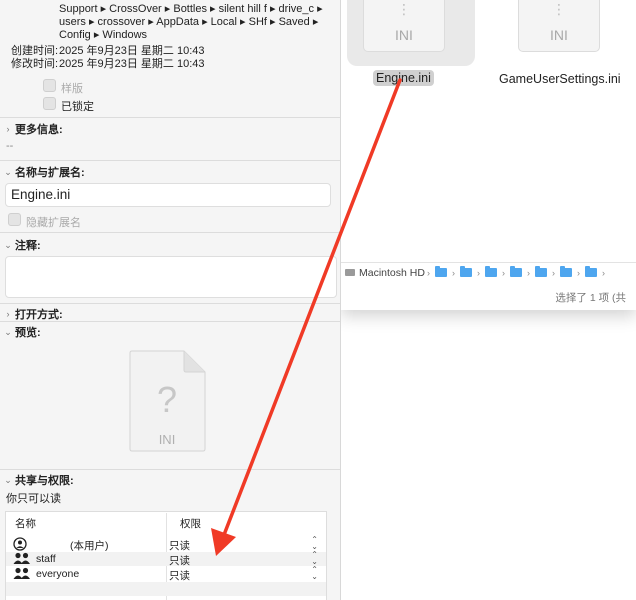 The image size is (636, 600). What do you see at coordinates (20, 544) in the screenshot?
I see `single-user-icon` at bounding box center [20, 544].